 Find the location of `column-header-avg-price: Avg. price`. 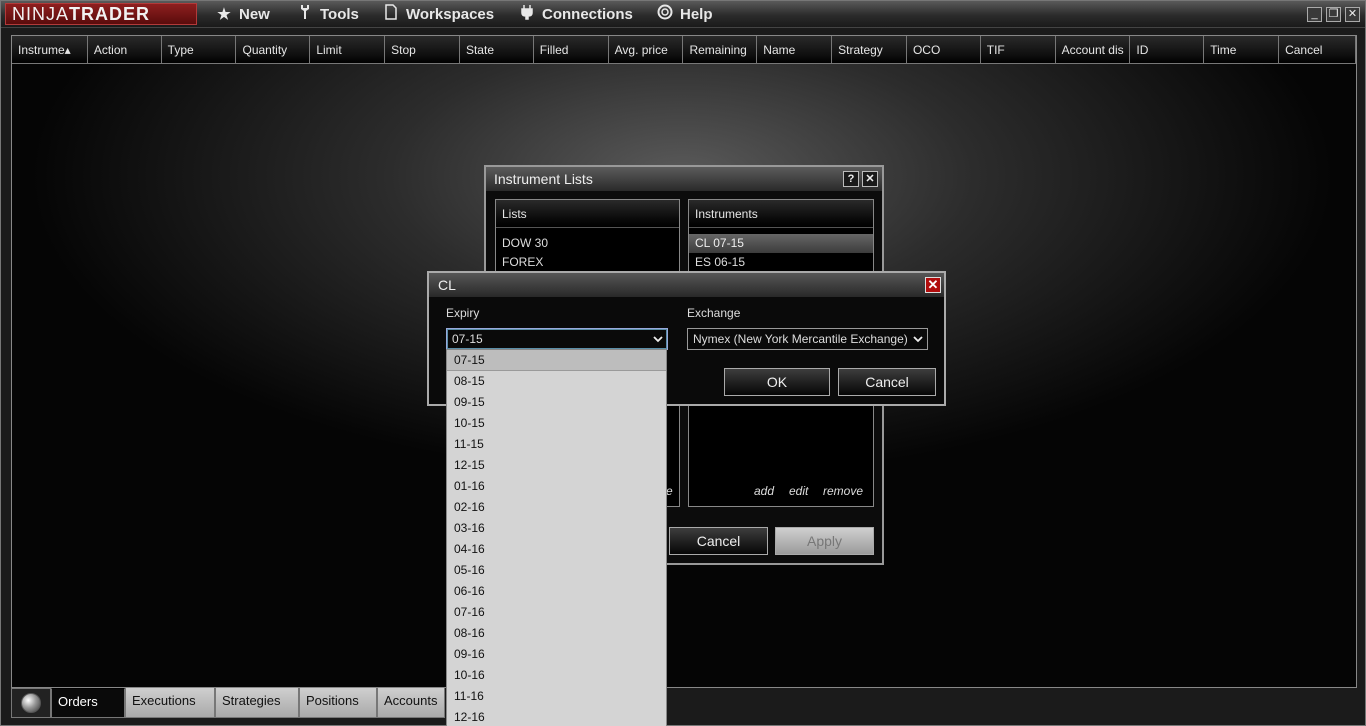

column-header-avg-price: Avg. price is located at coordinates (646, 50).